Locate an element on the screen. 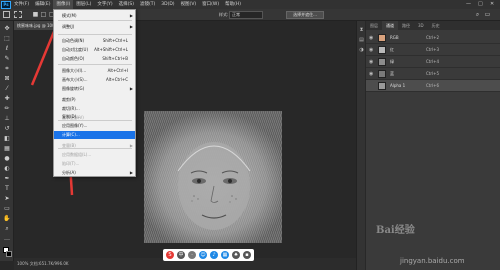 The height and width of the screenshot is (270, 500). menu-item-shortcut: Alt+Ctrl+C is located at coordinates (116, 79).